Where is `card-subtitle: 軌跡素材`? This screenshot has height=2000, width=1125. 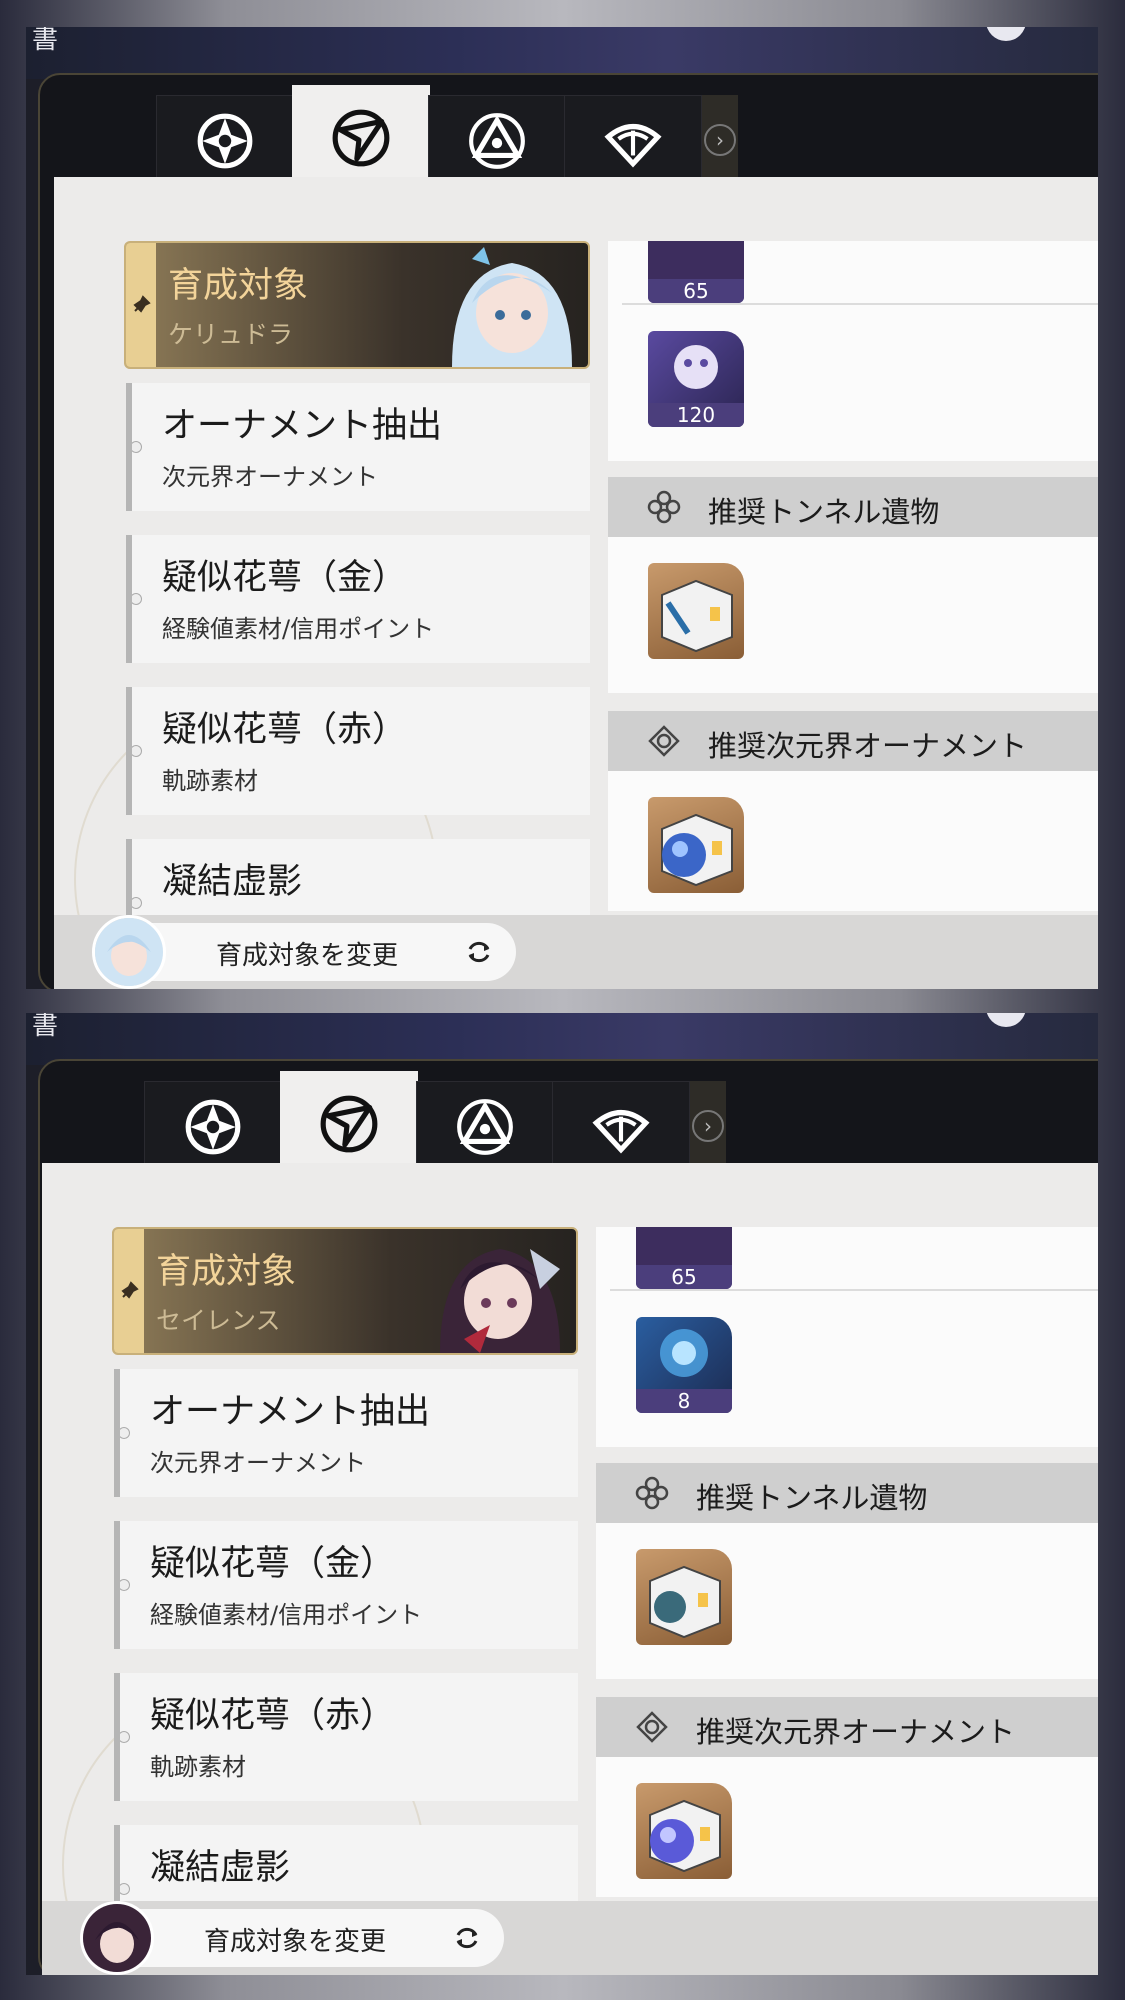
card-subtitle: 軌跡素材 is located at coordinates (210, 781).